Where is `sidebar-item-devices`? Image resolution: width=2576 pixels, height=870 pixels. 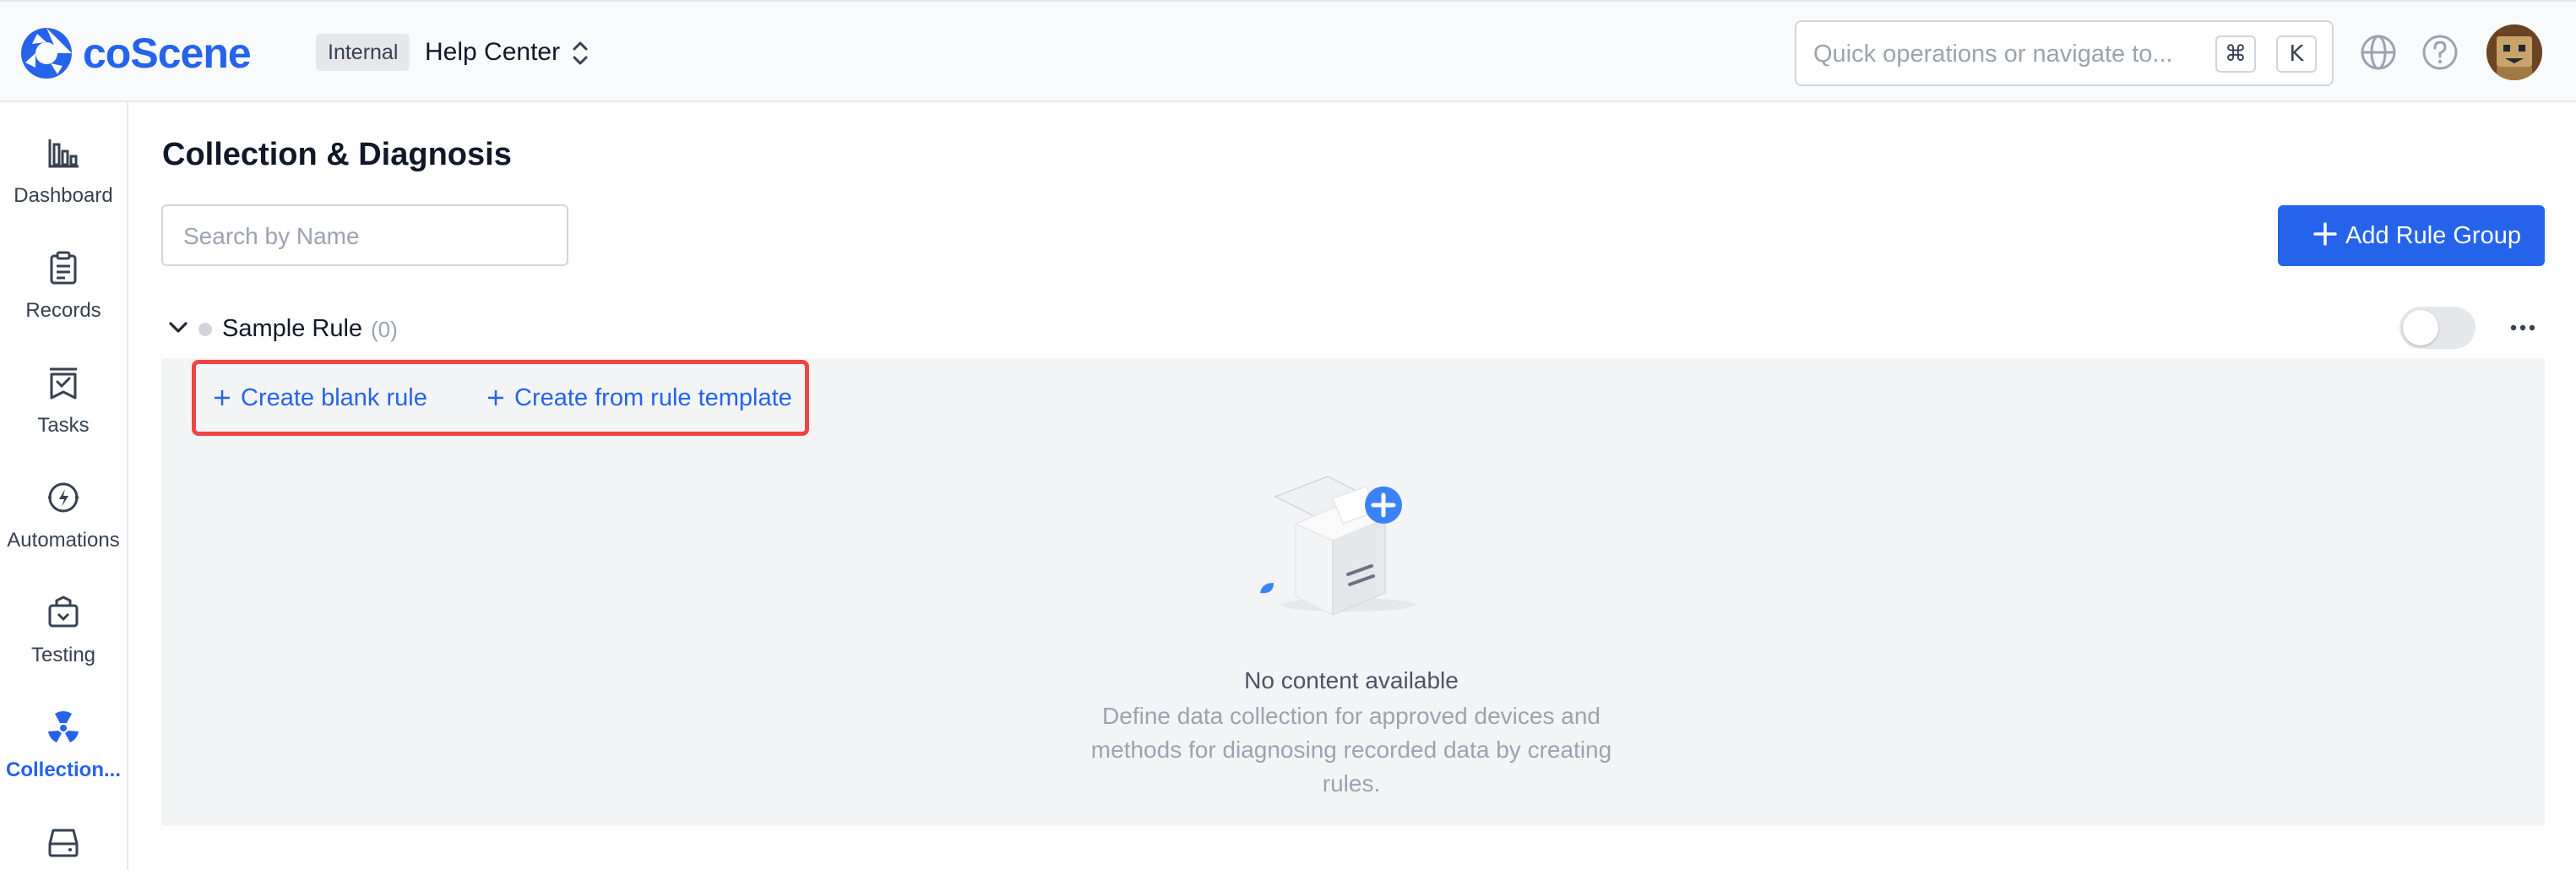 sidebar-item-devices is located at coordinates (63, 847).